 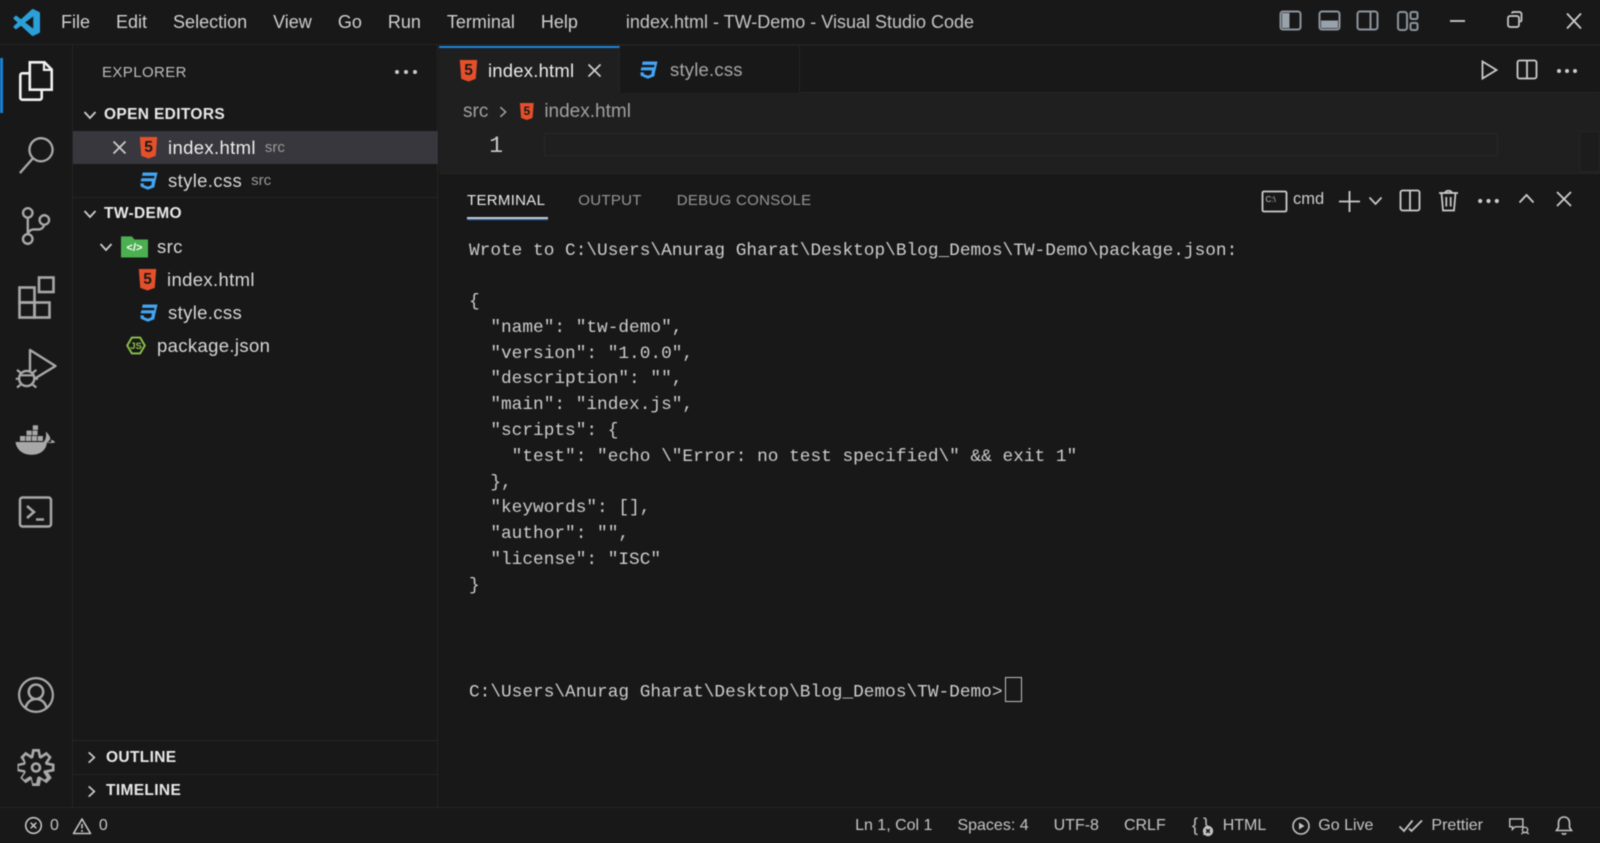 I want to click on svg-text: C:\, so click(x=1271, y=199).